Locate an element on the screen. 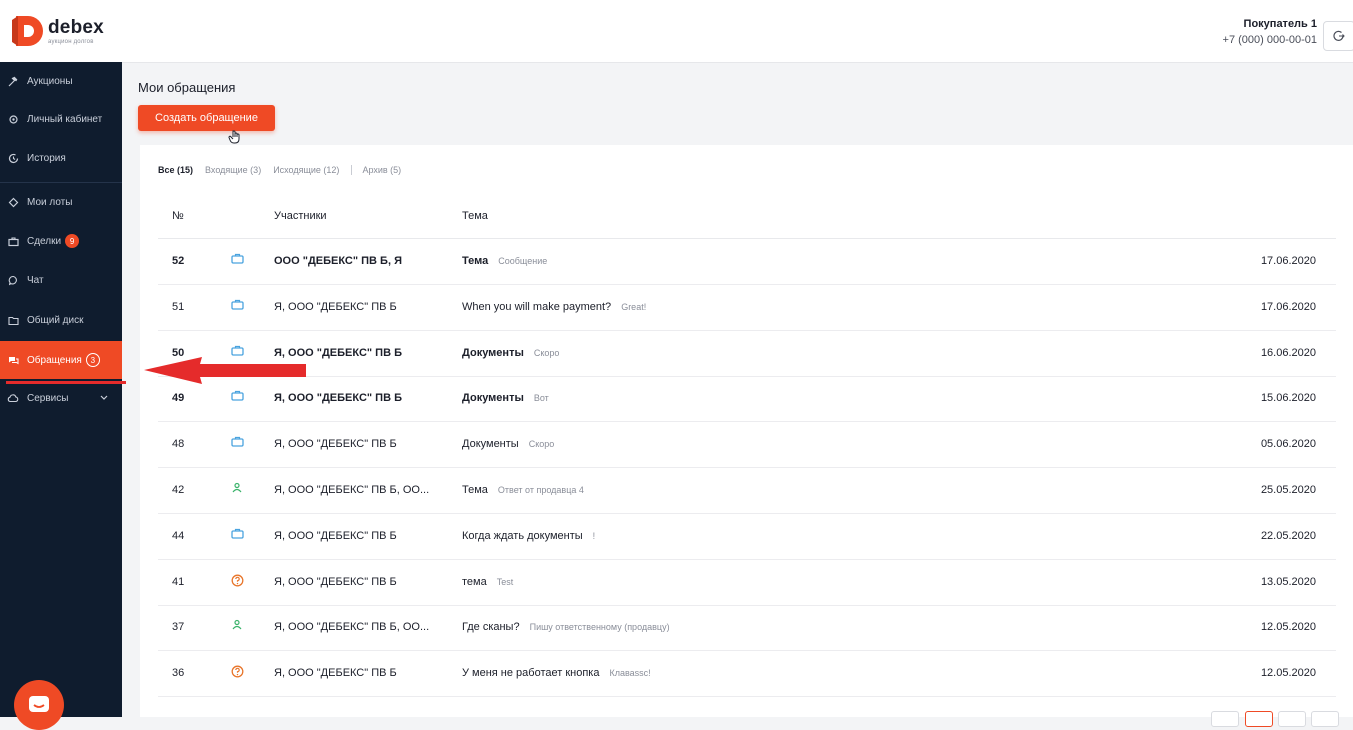 The height and width of the screenshot is (730, 1353). row-topic-cell: When you will make payment? Great! is located at coordinates (554, 307).